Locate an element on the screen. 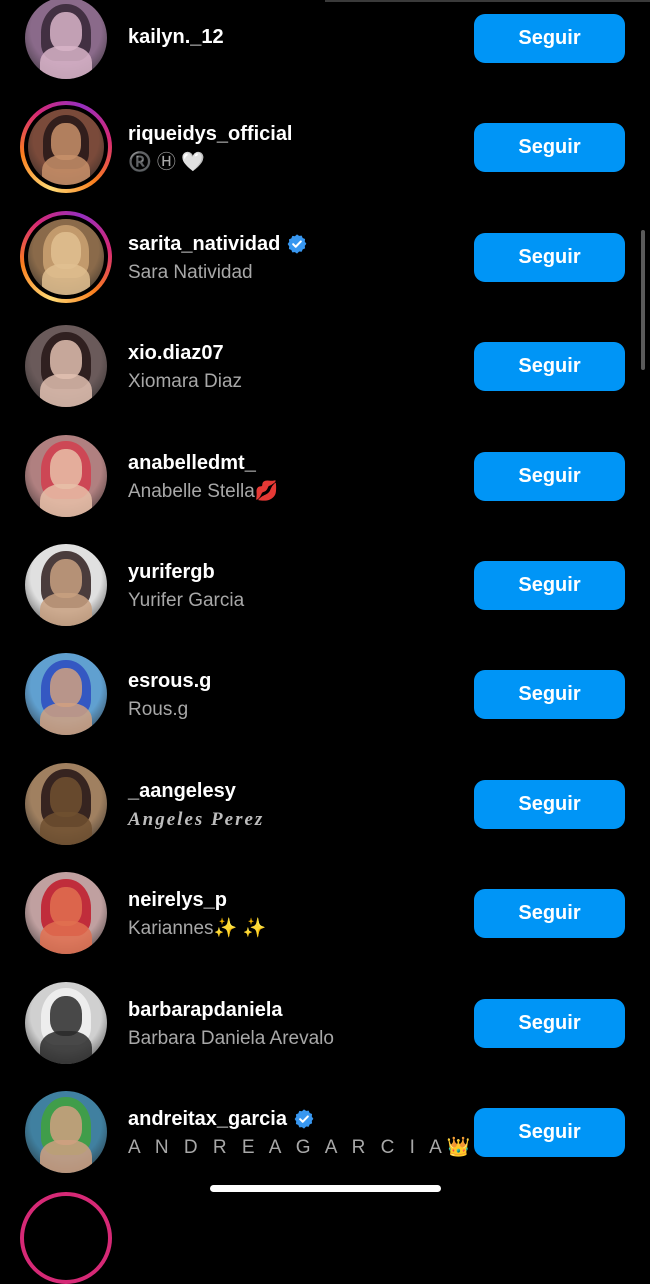  account-row: _aangelesy Angeles Perez Seguir is located at coordinates (325, 799).